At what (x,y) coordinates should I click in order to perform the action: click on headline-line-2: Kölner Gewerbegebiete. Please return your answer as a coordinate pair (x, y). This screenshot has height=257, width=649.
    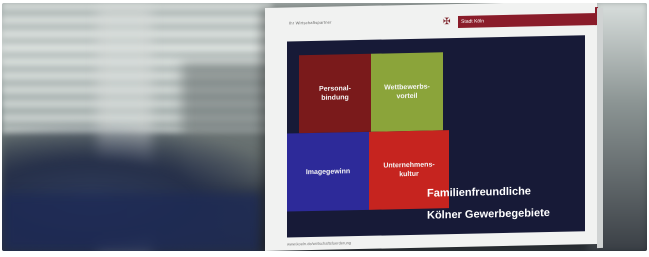
    Looking at the image, I should click on (488, 214).